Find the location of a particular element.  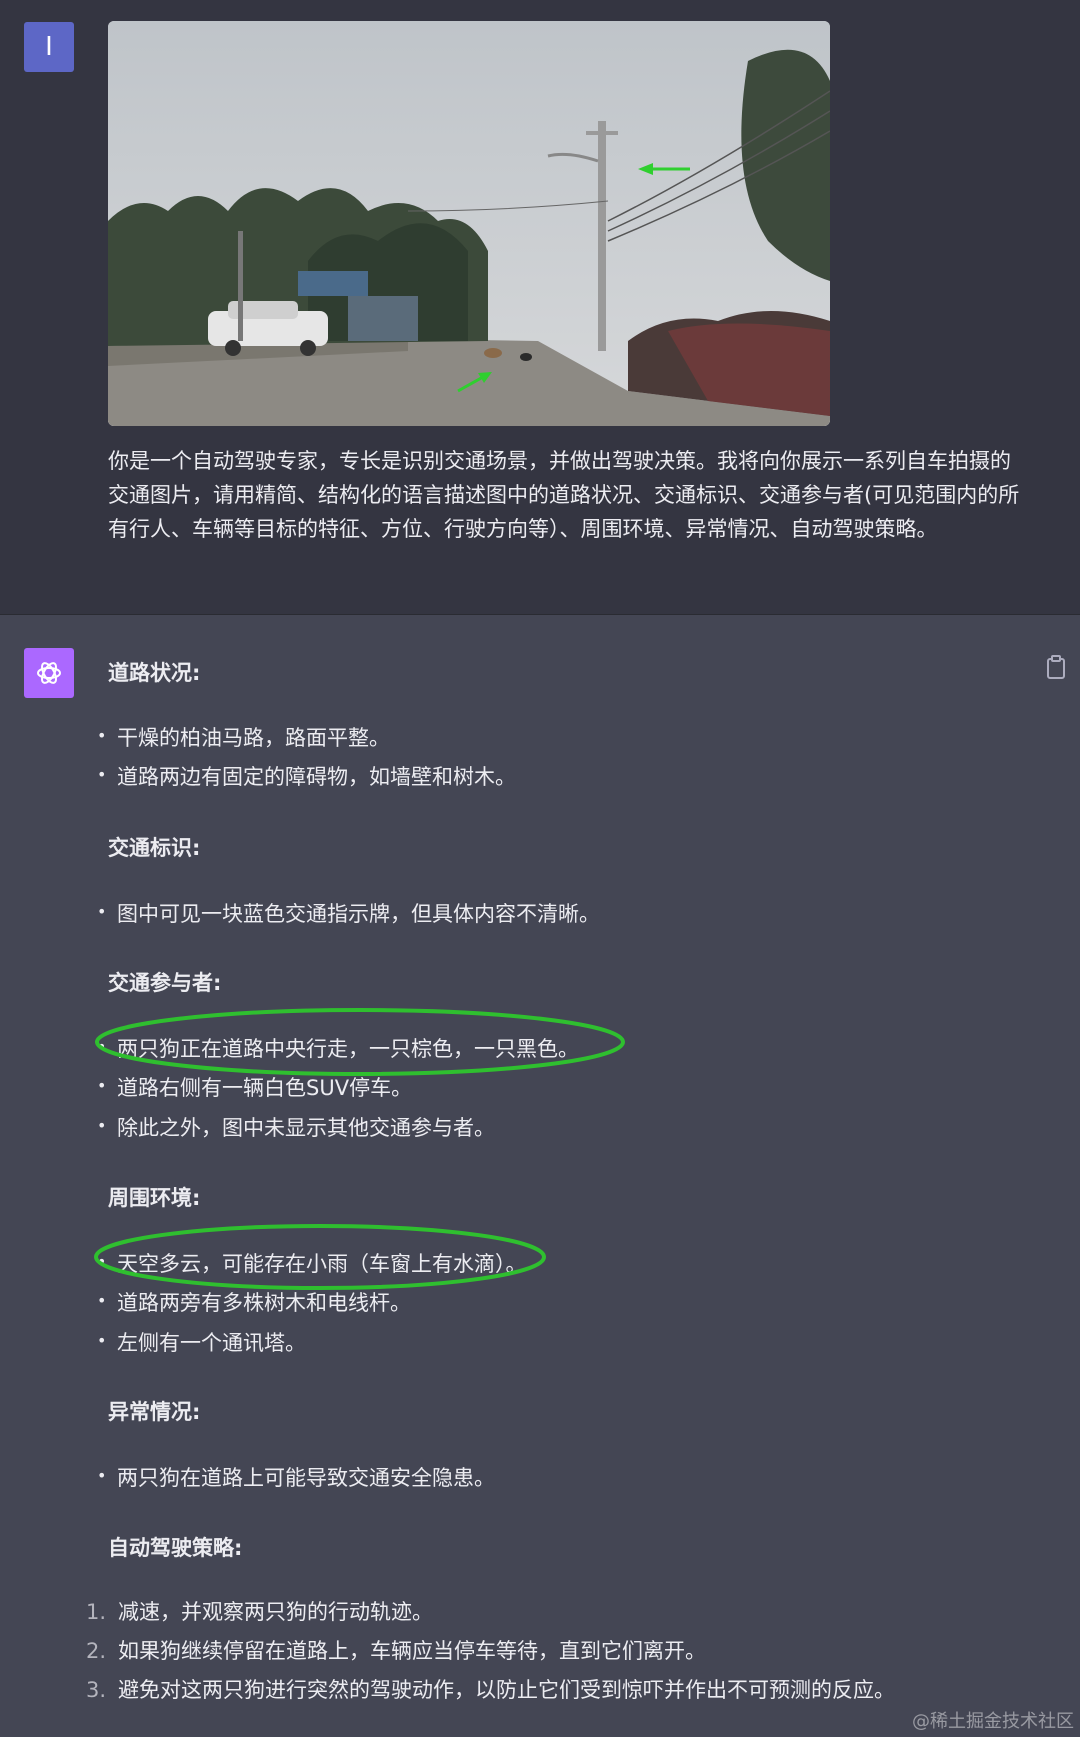

list-item: • 左侧有一个通讯塔。 is located at coordinates (201, 1343).